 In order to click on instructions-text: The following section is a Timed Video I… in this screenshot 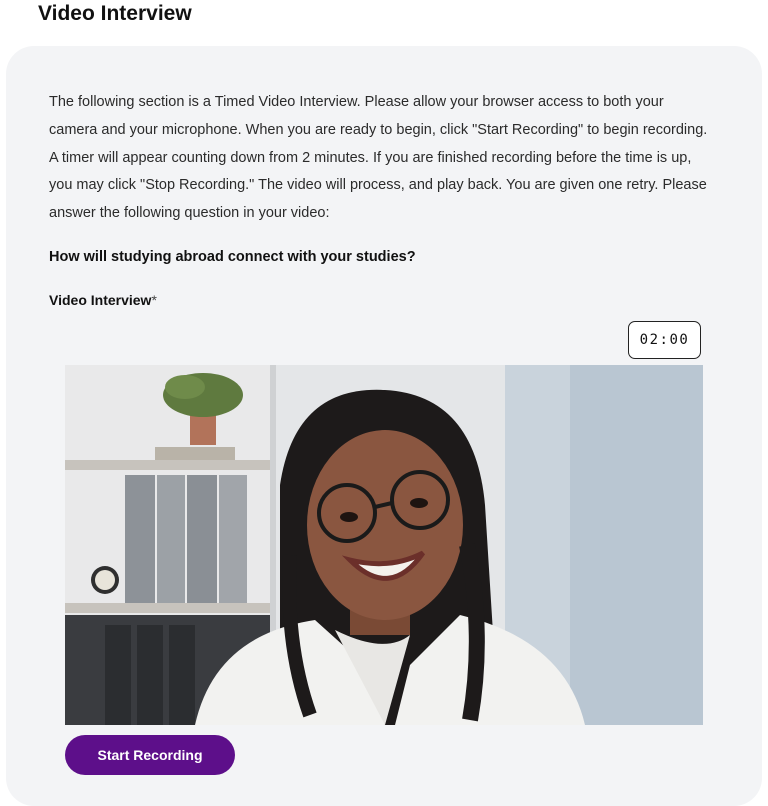, I will do `click(378, 158)`.